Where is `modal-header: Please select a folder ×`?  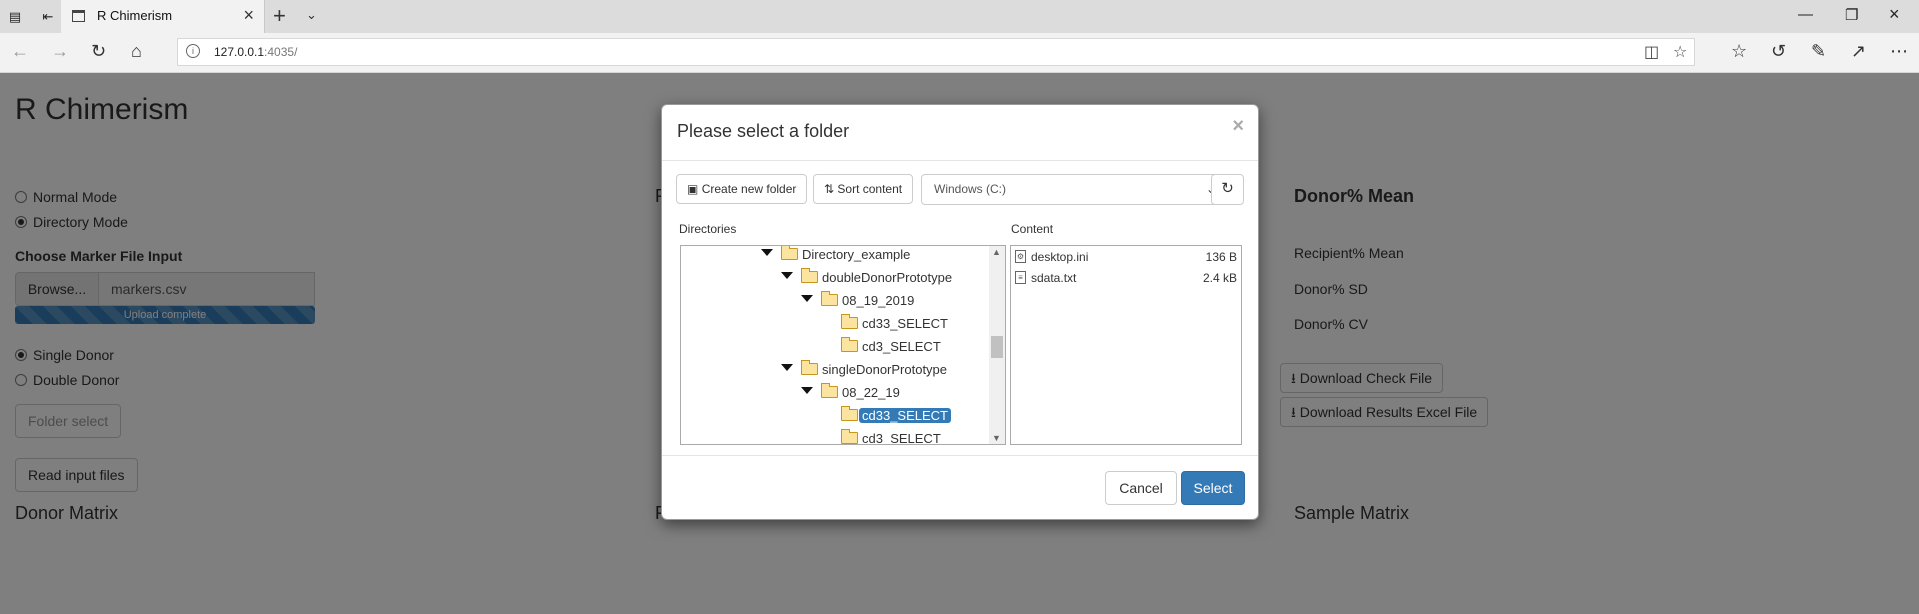
modal-header: Please select a folder × is located at coordinates (960, 133).